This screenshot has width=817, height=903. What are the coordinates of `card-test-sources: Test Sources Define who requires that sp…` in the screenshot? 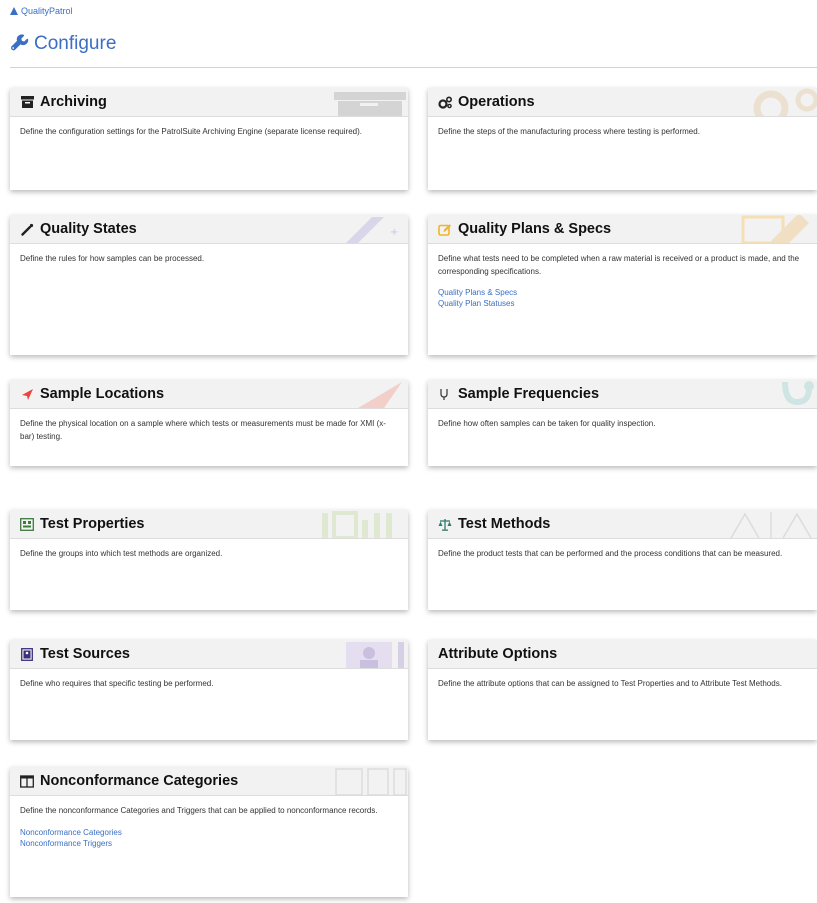 It's located at (209, 690).